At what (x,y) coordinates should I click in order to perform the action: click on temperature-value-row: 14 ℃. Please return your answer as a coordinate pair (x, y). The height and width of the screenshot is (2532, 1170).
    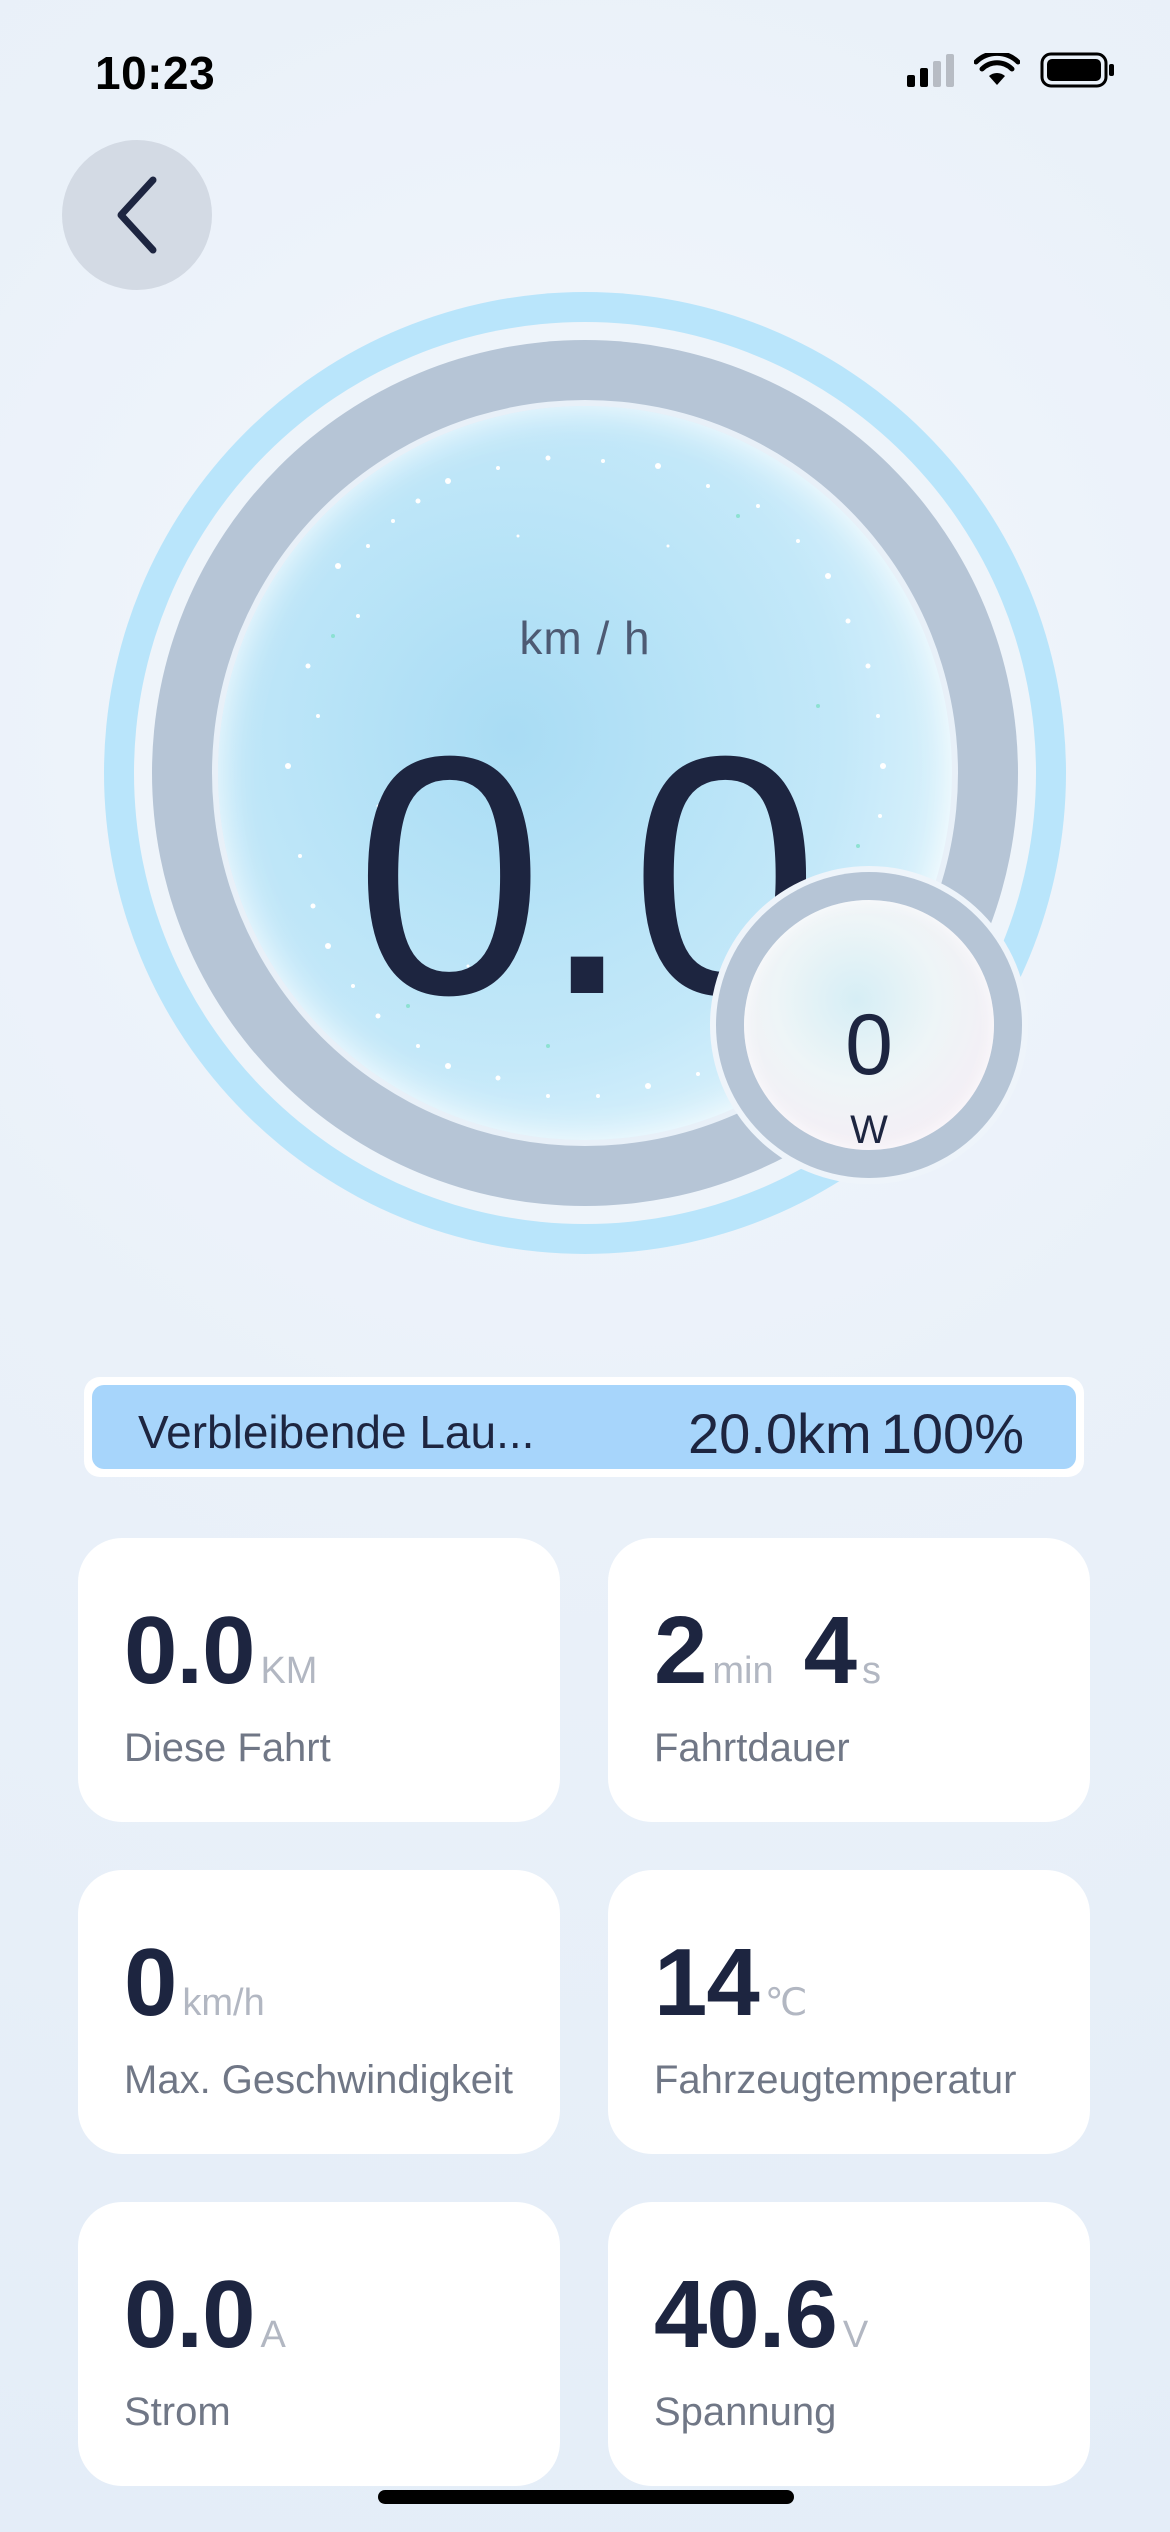
    Looking at the image, I should click on (730, 1983).